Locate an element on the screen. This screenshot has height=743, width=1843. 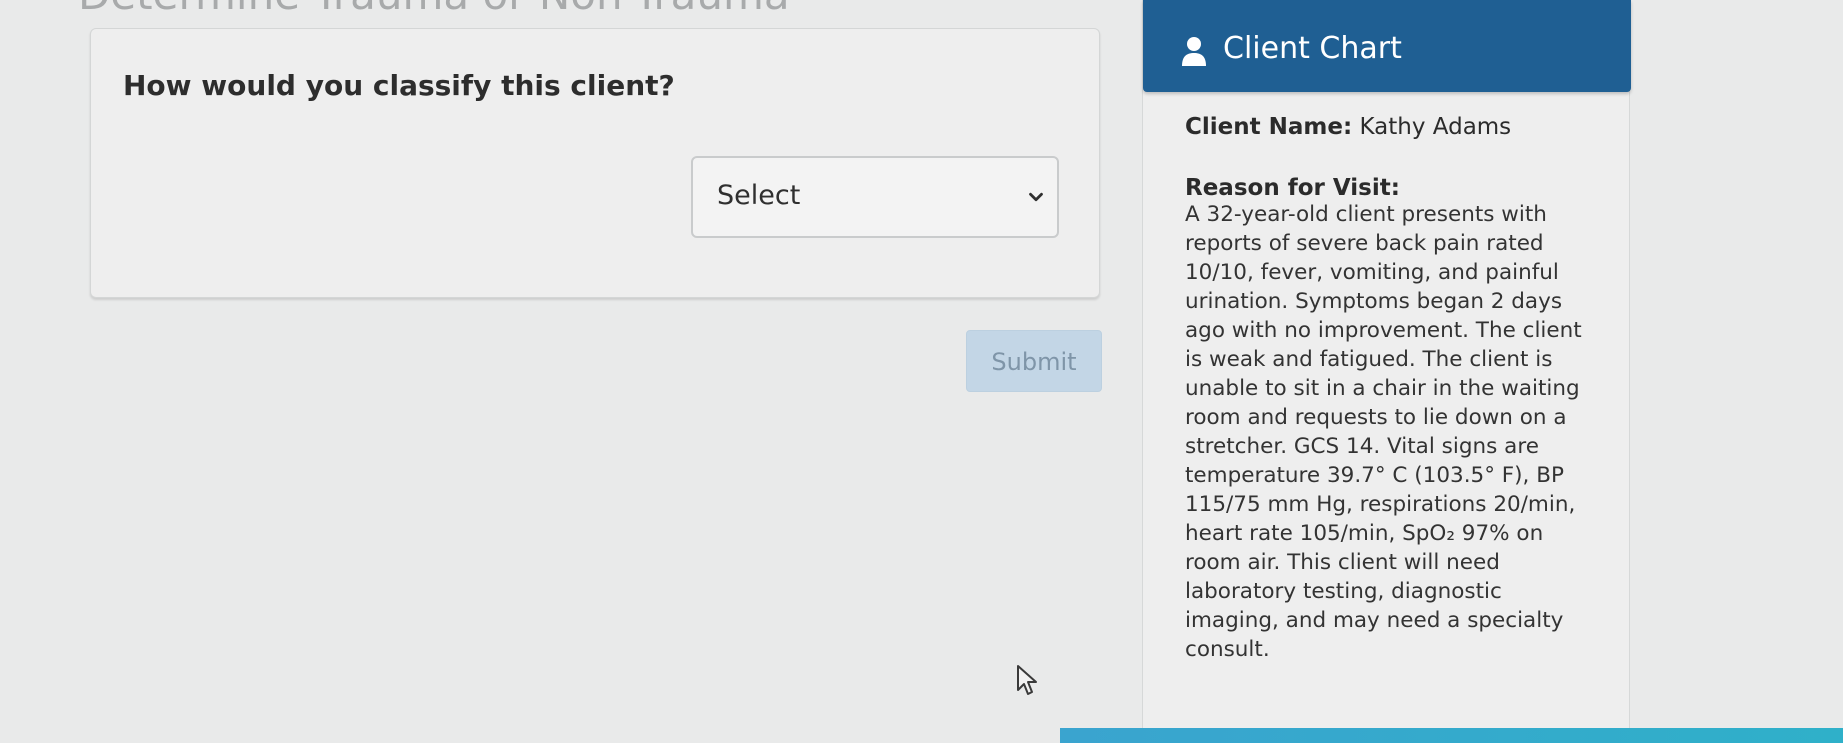
client-chart-header: Client Chart is located at coordinates (1387, 46).